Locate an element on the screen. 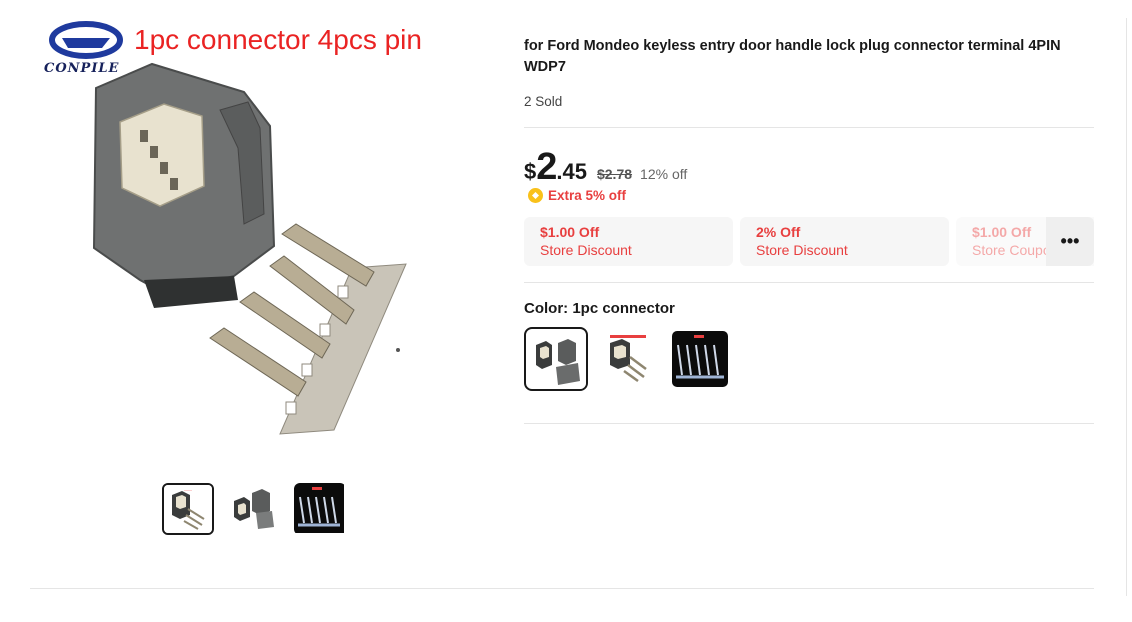 This screenshot has height=622, width=1132. color-label-text: Color: is located at coordinates (548, 308).